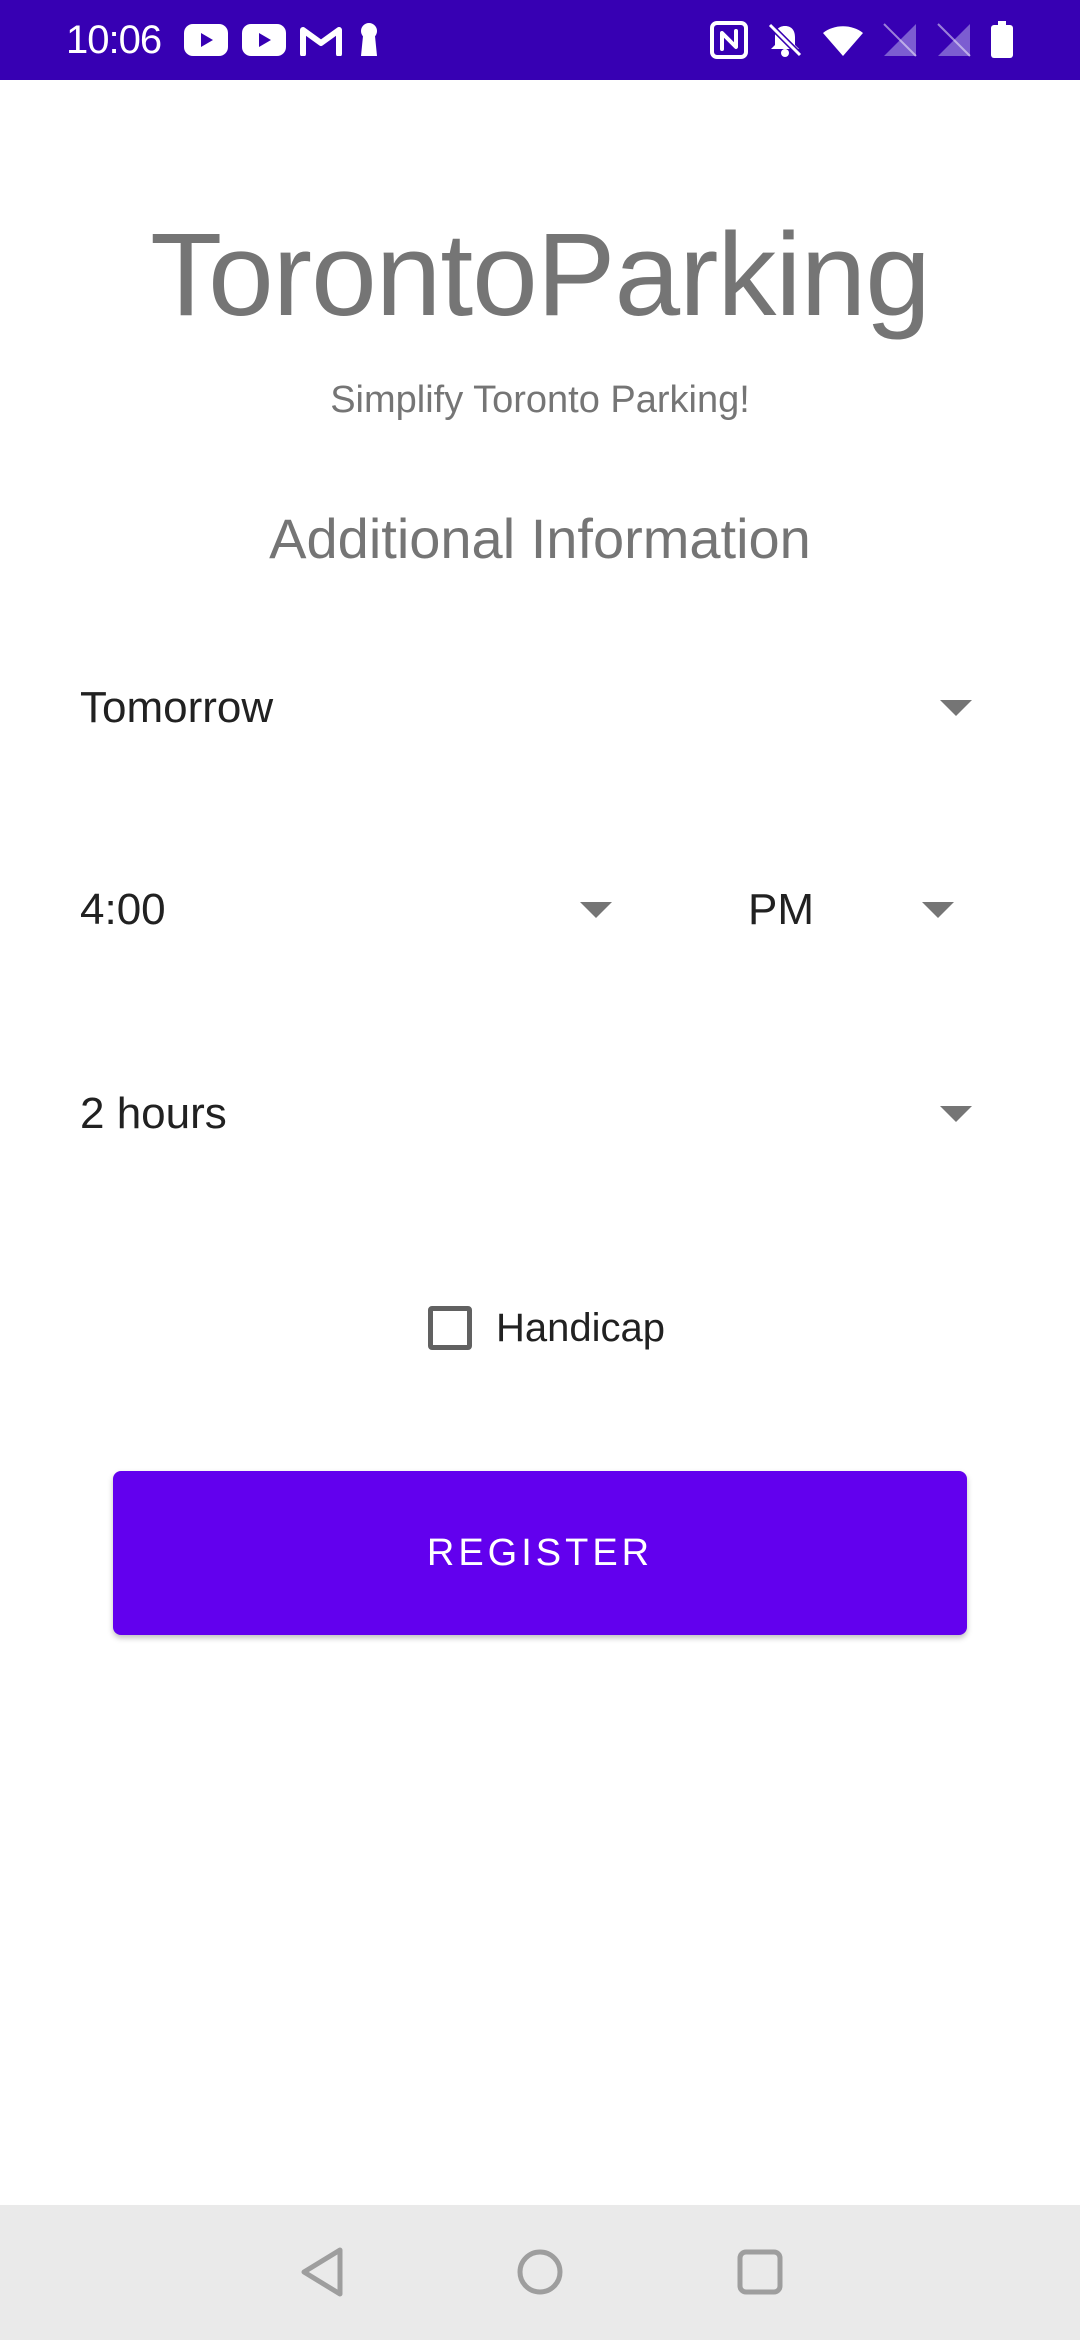  I want to click on day-spinner: Tomorrow, so click(530, 708).